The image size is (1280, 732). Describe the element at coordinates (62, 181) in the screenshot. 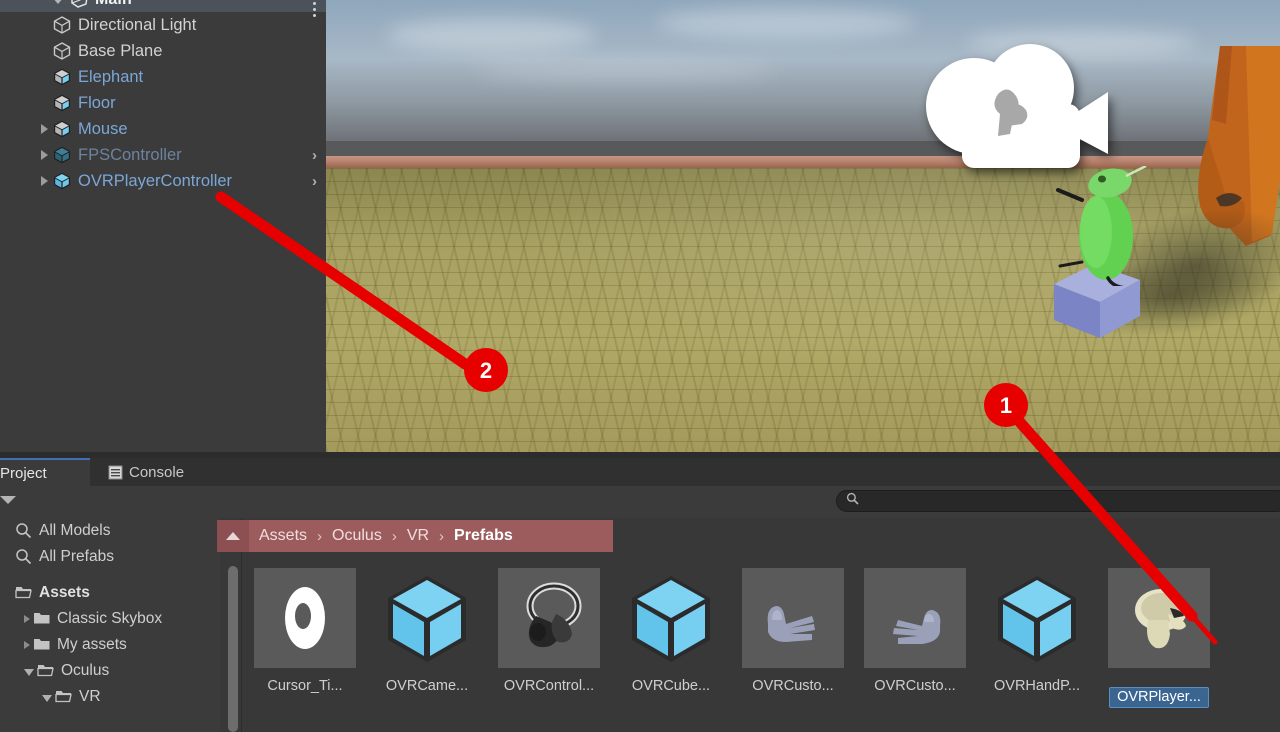

I see `prefab-icon` at that location.